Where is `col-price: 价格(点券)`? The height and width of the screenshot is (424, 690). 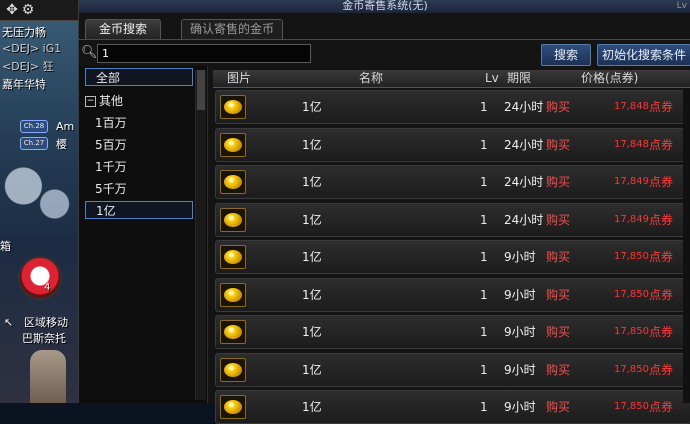
col-price: 价格(点券) is located at coordinates (609, 78).